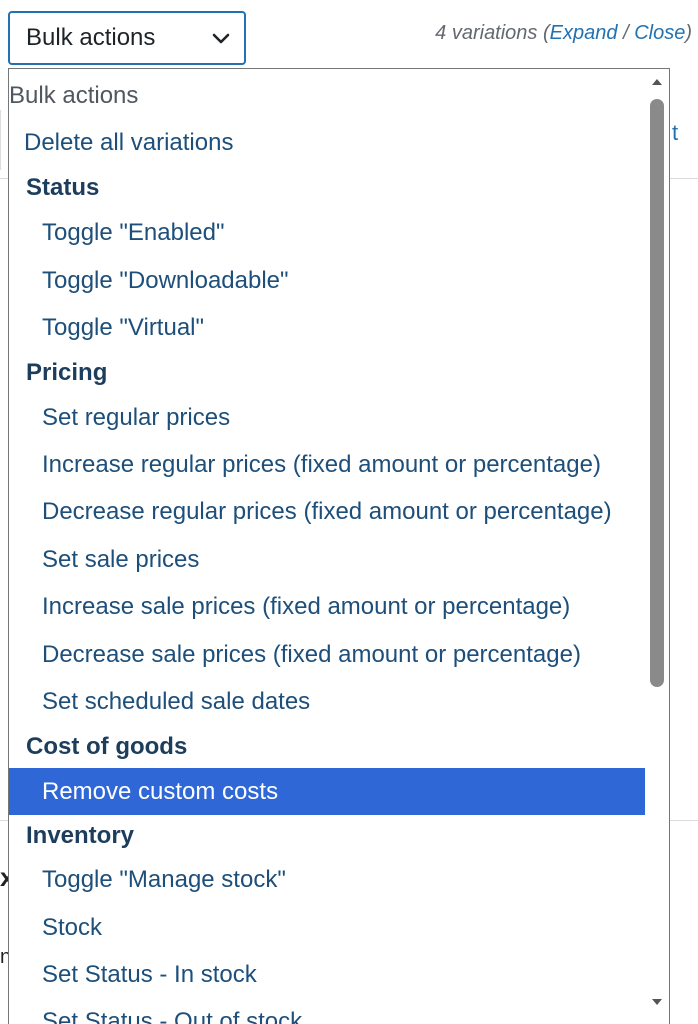 This screenshot has height=1024, width=698. I want to click on option-toggle-manage-stock: Toggle "Manage stock", so click(327, 879).